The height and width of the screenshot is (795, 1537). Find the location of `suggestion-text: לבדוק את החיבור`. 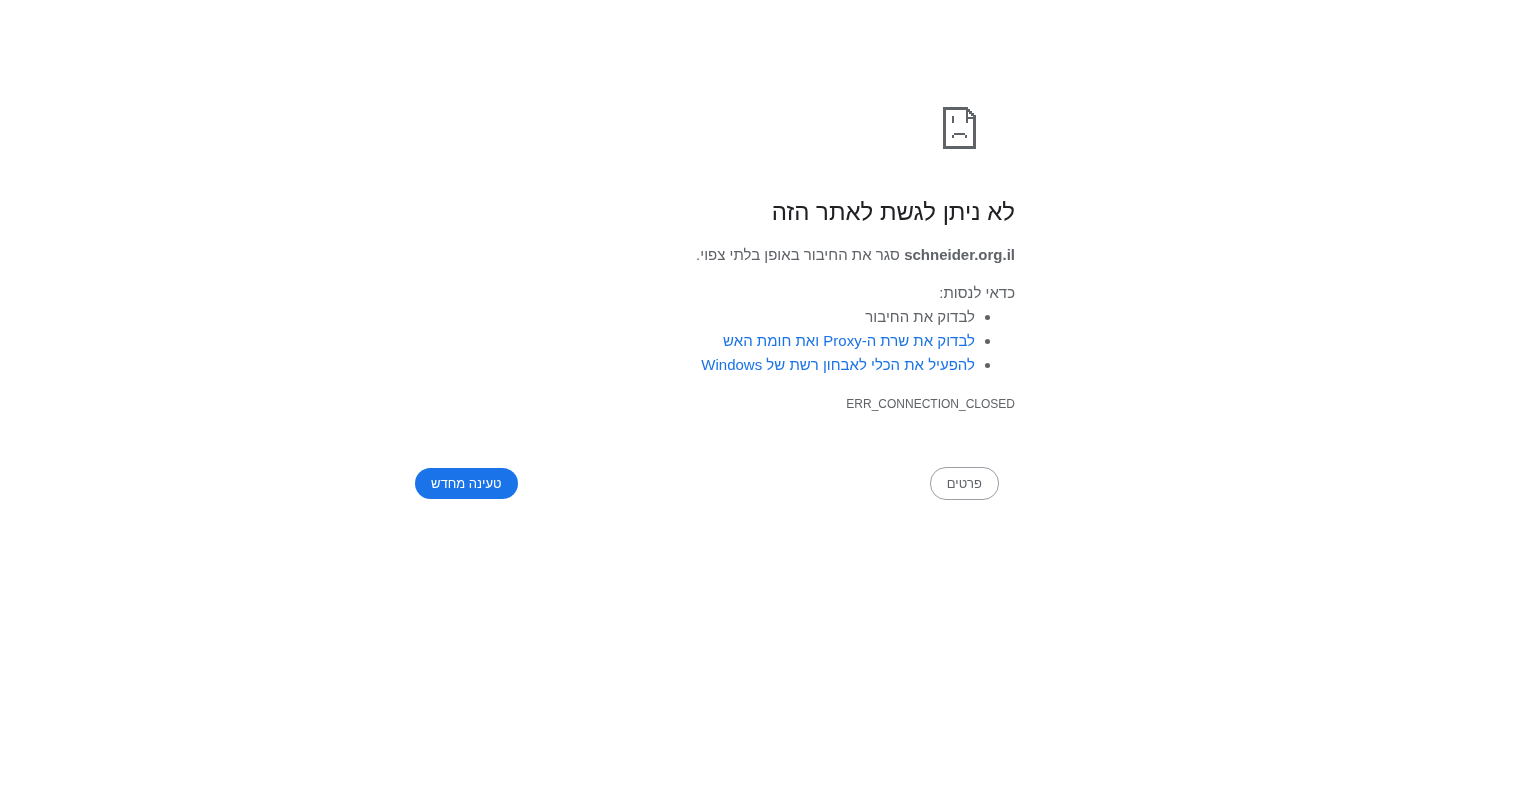

suggestion-text: לבדוק את החיבור is located at coordinates (920, 317).